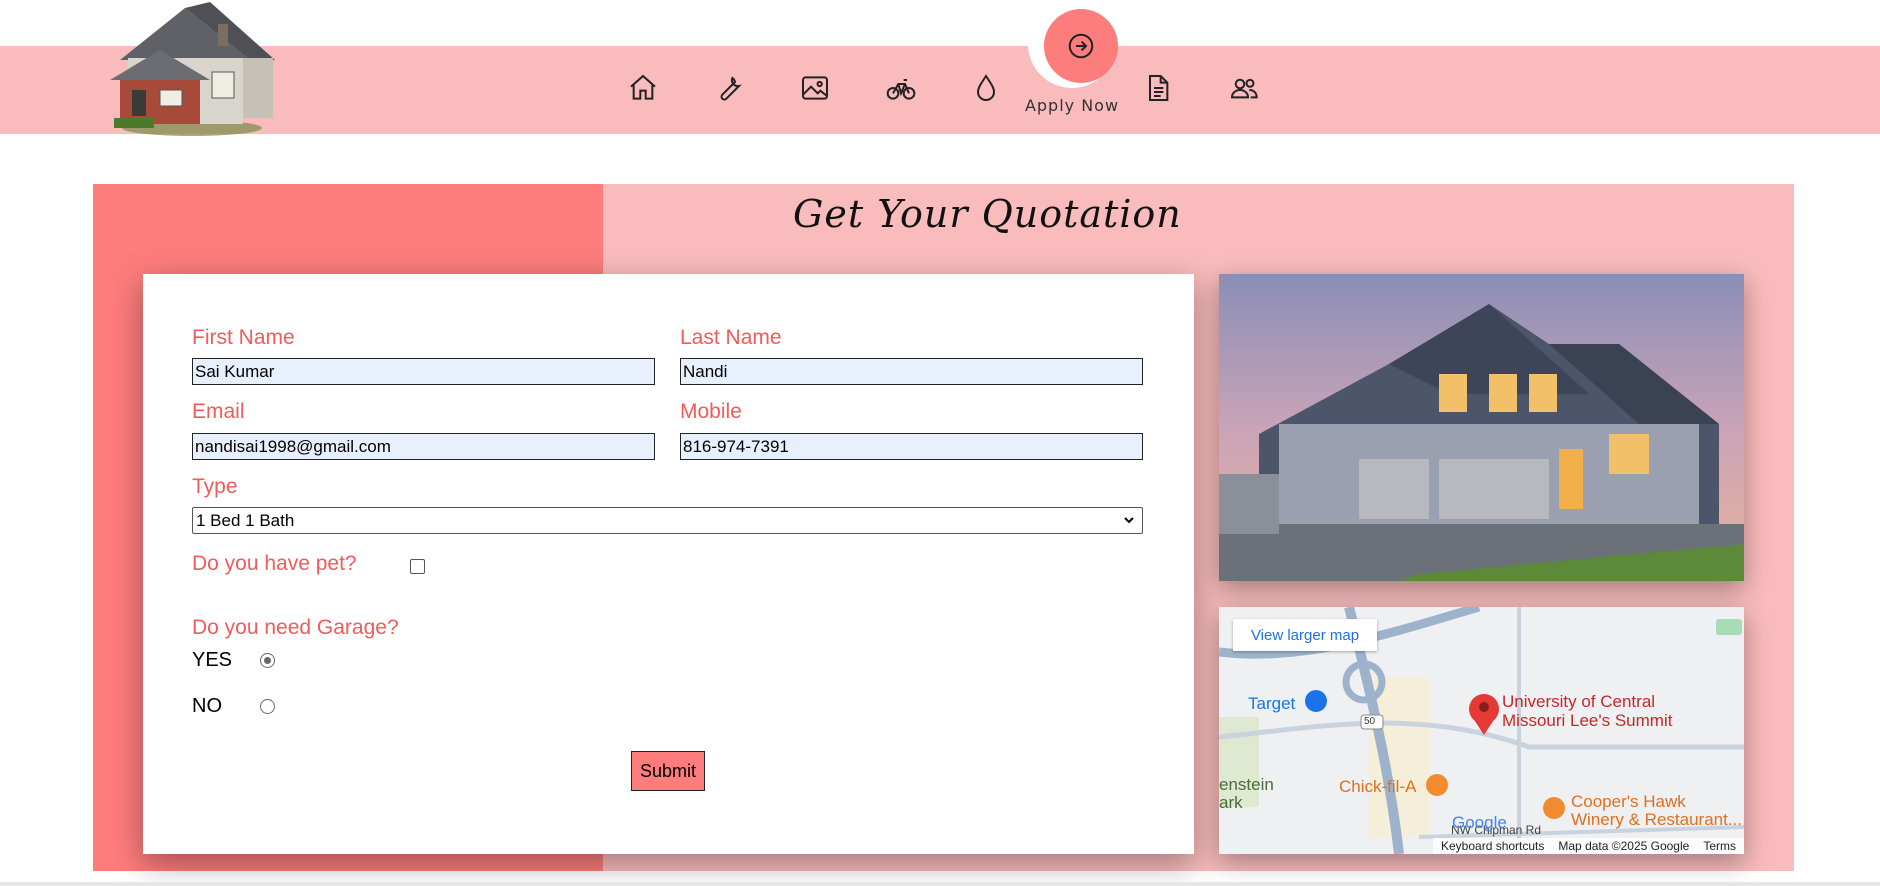 This screenshot has width=1880, height=886. I want to click on home-icon, so click(643, 88).